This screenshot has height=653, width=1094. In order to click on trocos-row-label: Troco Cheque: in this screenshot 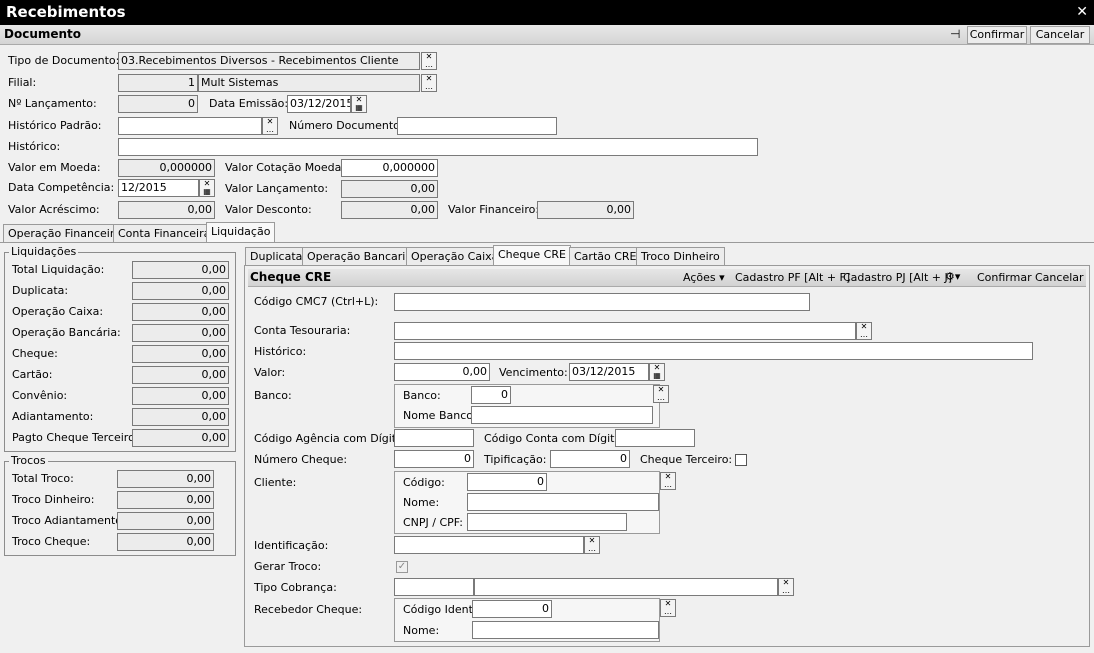, I will do `click(51, 541)`.